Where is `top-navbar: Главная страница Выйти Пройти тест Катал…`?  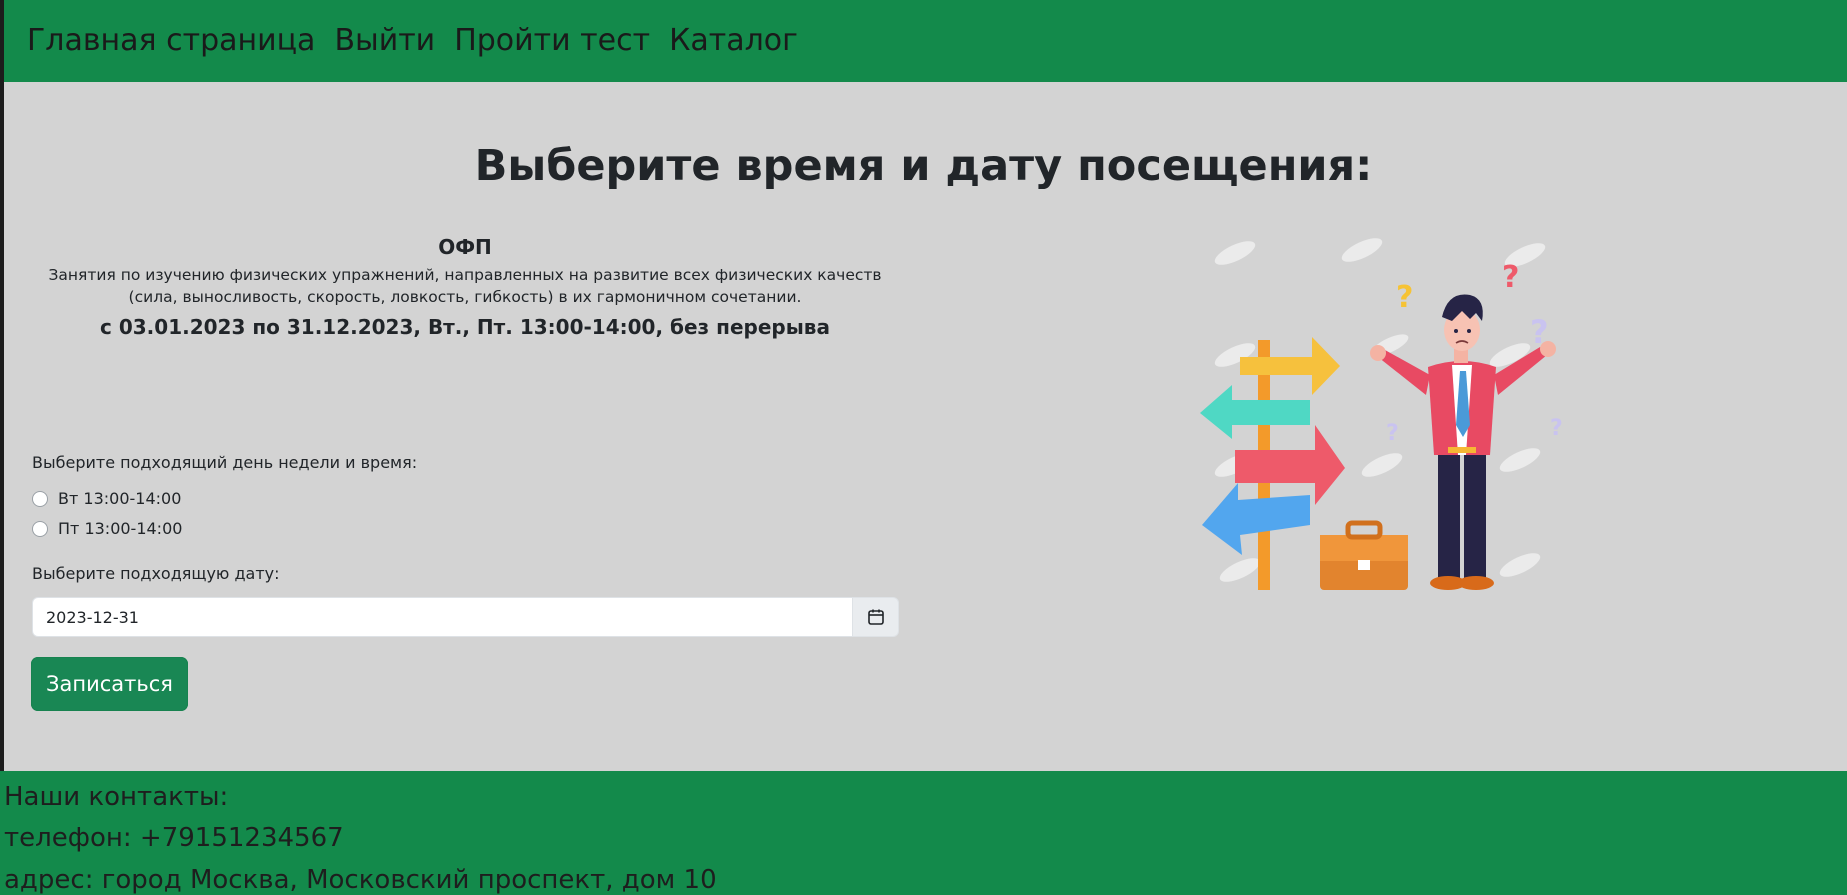 top-navbar: Главная страница Выйти Пройти тест Катал… is located at coordinates (925, 41).